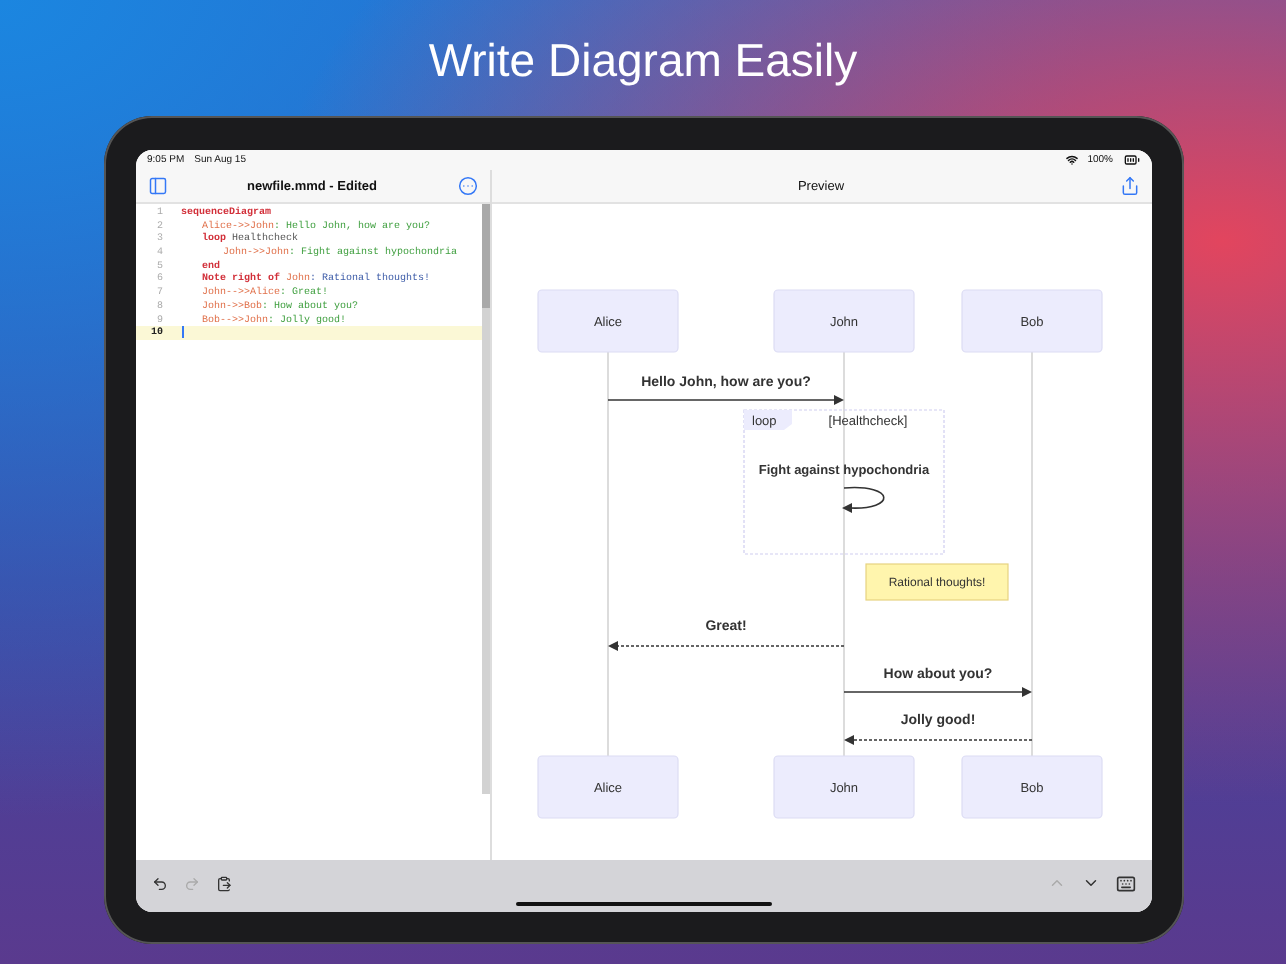  What do you see at coordinates (1071, 160) in the screenshot?
I see `wifi-icon` at bounding box center [1071, 160].